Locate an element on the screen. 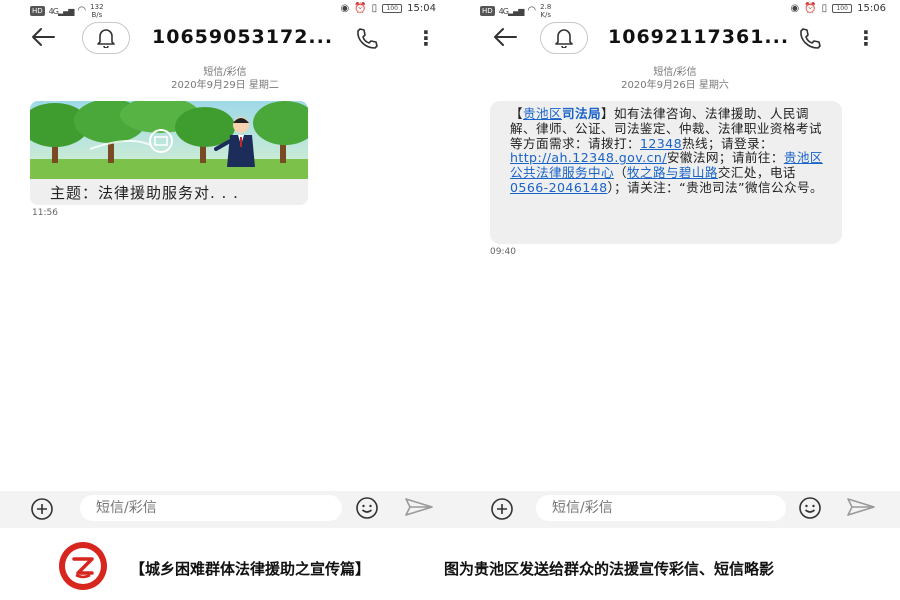  net-speed: 2.8 K/s is located at coordinates (545, 11).